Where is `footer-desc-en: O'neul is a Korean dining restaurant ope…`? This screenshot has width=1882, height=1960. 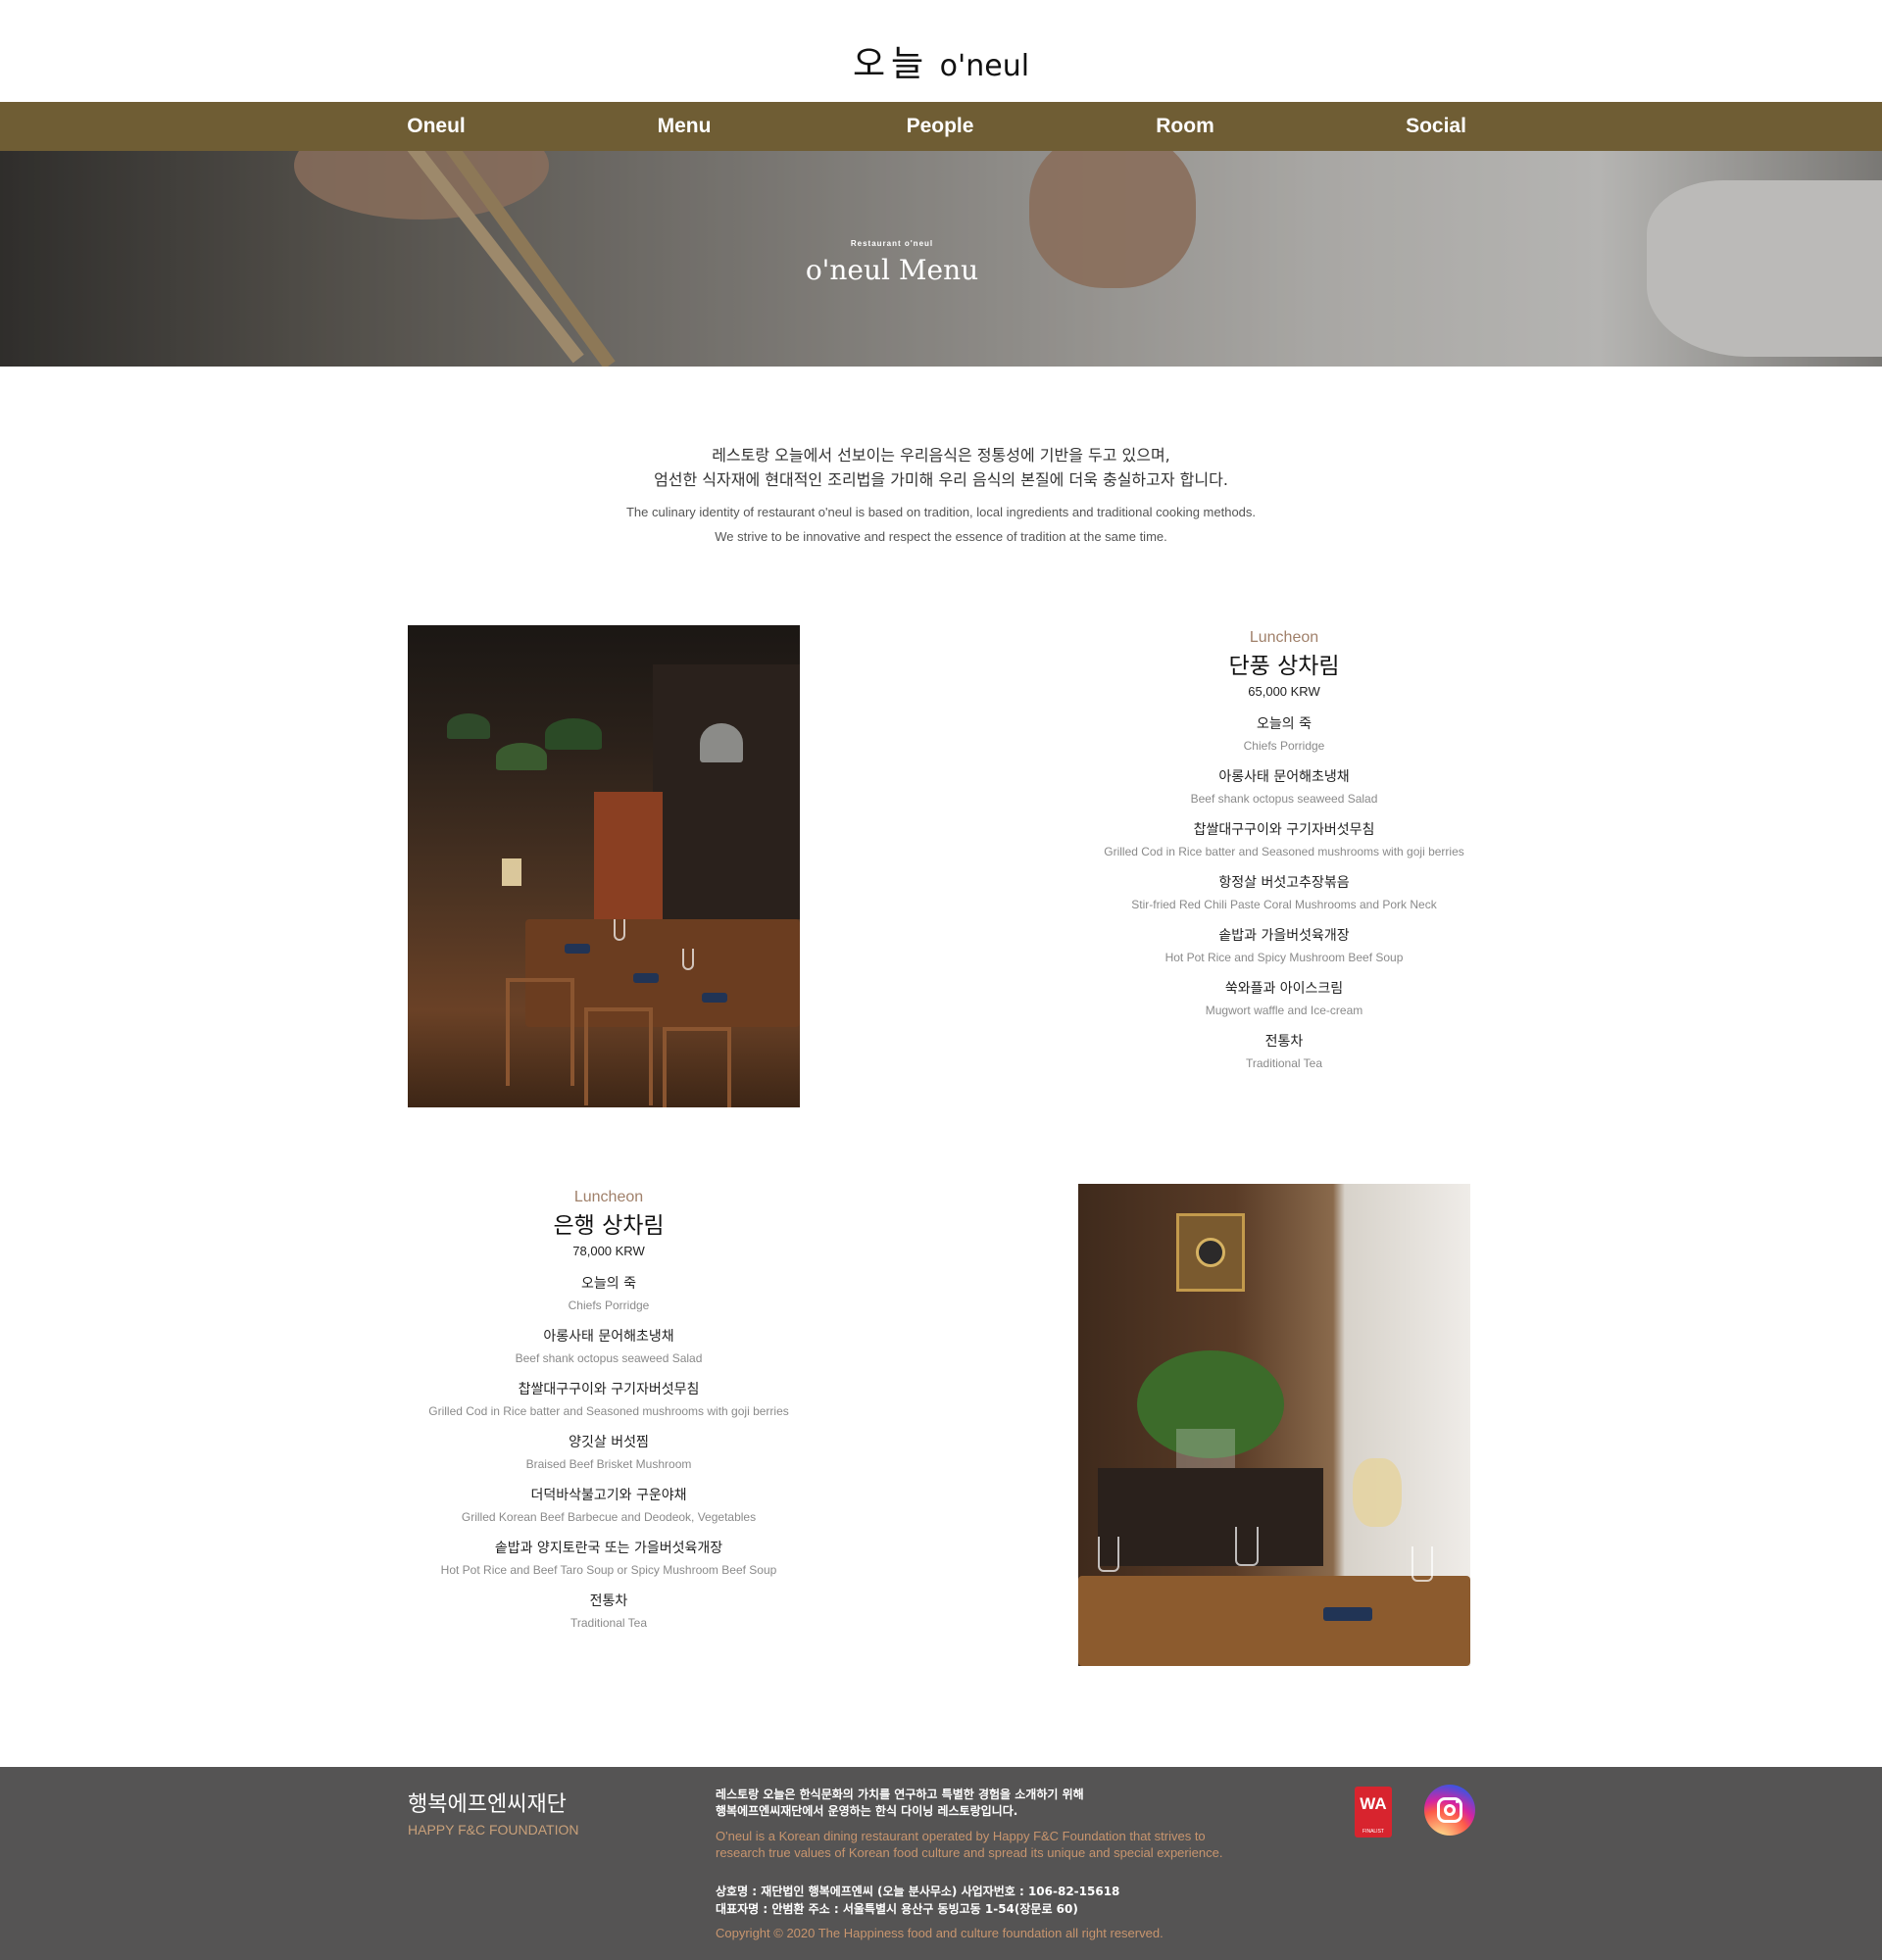 footer-desc-en: O'neul is a Korean dining restaurant ope… is located at coordinates (961, 1836).